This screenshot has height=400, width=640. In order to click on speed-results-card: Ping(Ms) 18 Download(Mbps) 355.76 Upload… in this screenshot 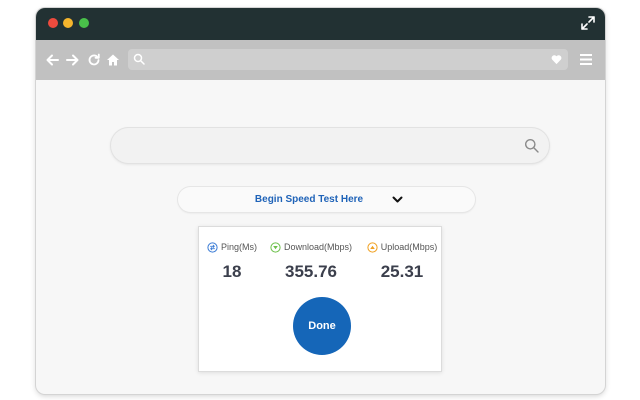, I will do `click(320, 299)`.